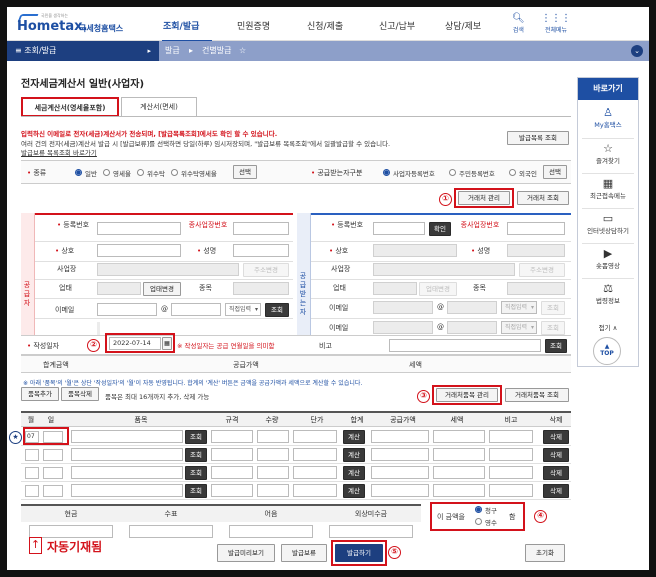 This screenshot has width=656, height=577. I want to click on row-month-input, so click(32, 473).